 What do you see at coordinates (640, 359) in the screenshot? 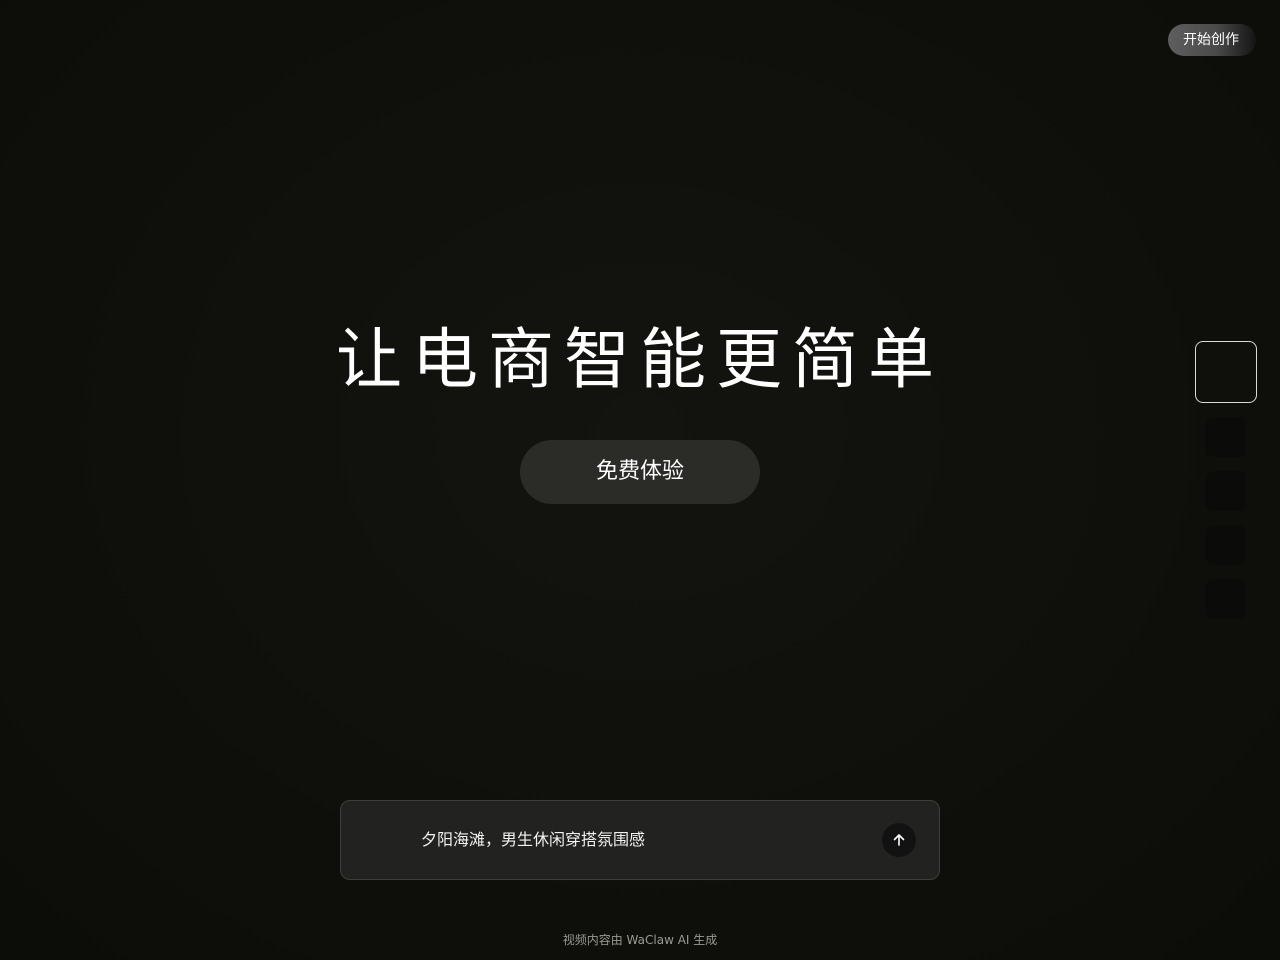
I see `hero-title: 让电商智能更简单` at bounding box center [640, 359].